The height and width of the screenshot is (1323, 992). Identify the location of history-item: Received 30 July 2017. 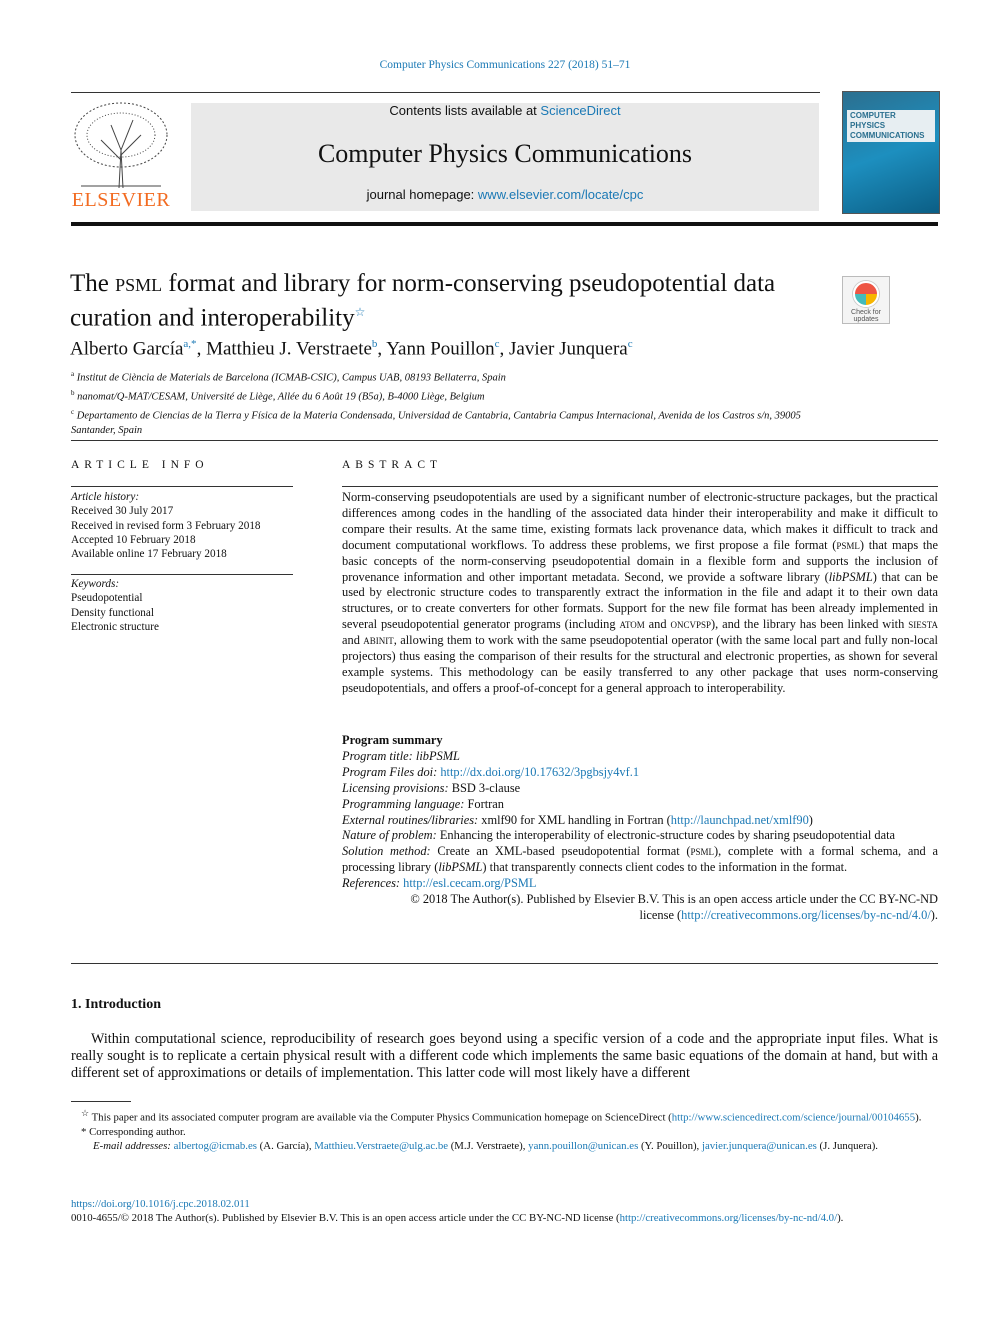
(122, 511).